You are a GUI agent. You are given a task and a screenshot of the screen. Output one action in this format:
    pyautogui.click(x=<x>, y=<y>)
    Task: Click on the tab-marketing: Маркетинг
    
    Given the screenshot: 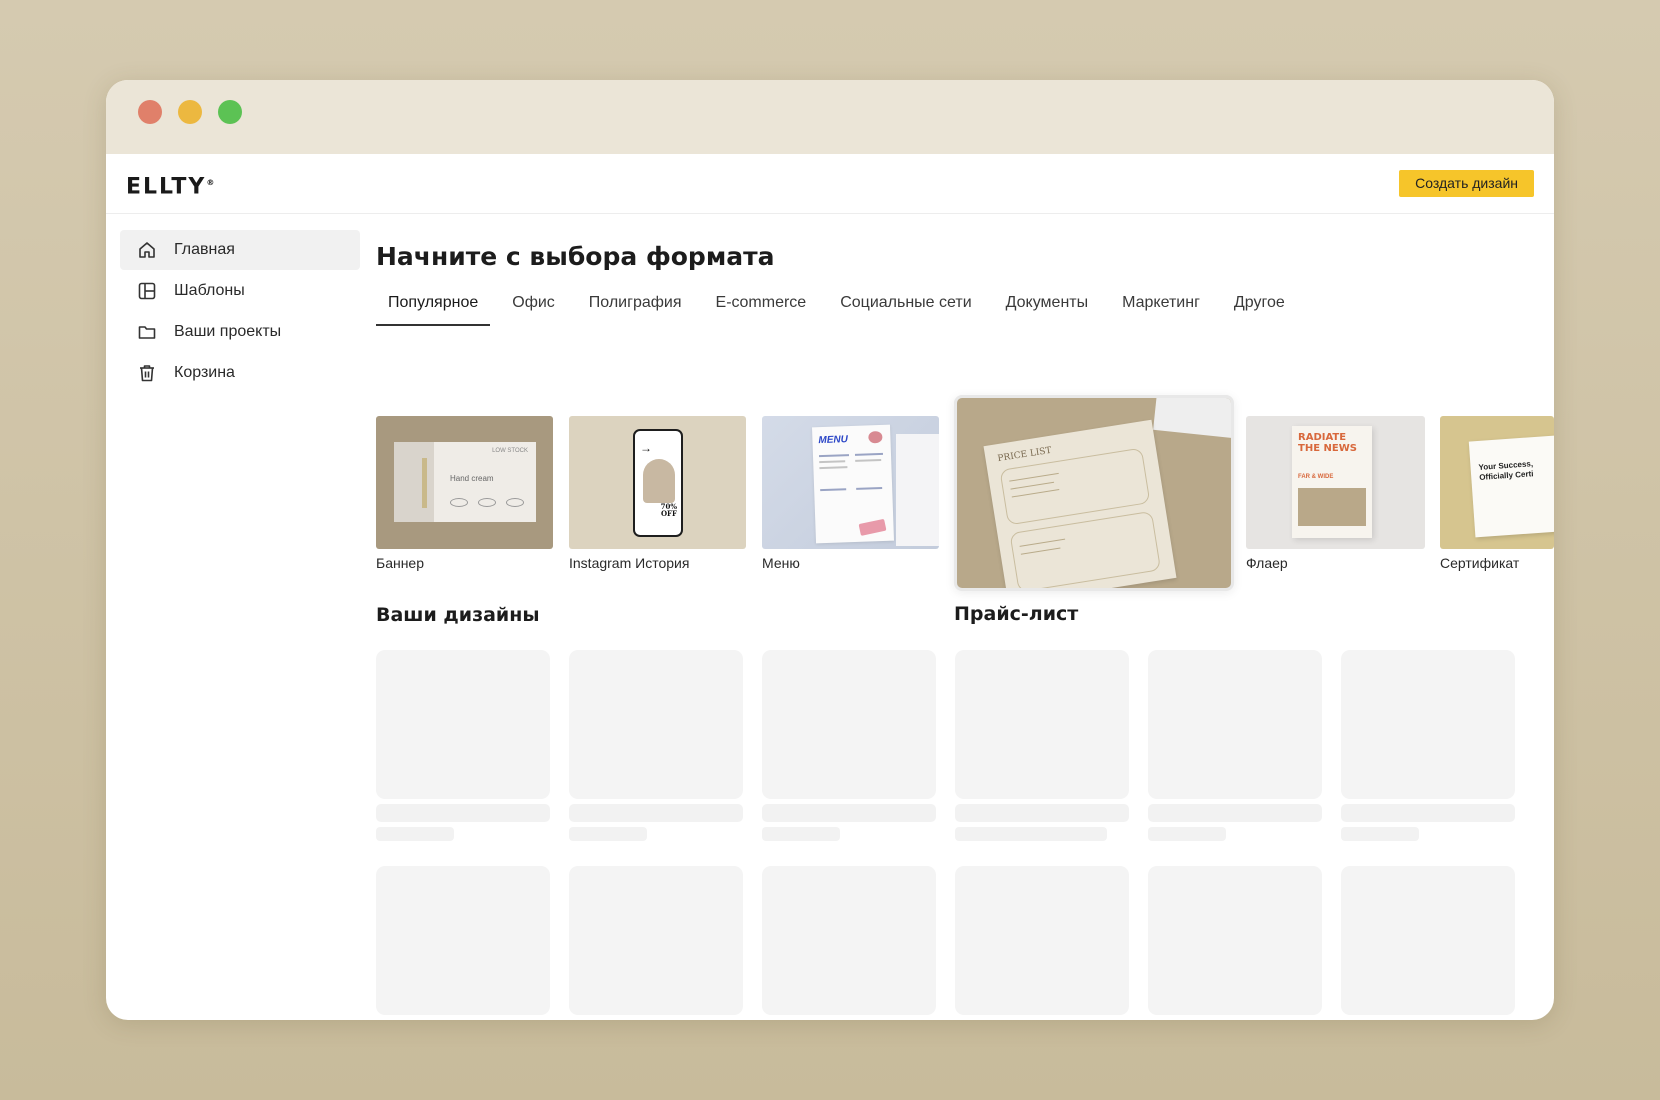 What is the action you would take?
    pyautogui.click(x=1161, y=306)
    